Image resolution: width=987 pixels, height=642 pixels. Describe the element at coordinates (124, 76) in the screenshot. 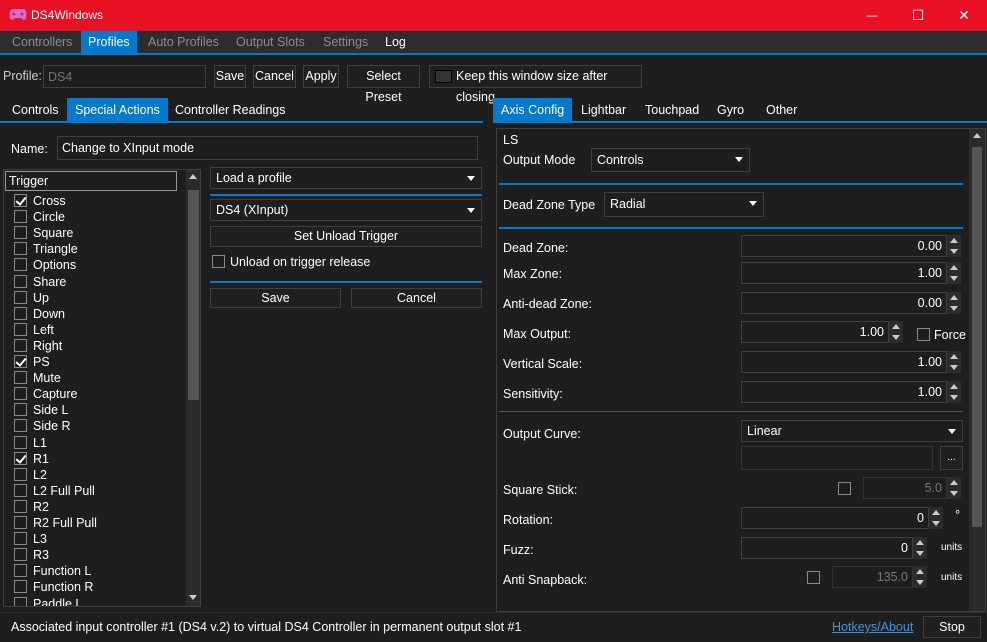

I see `profile-name-input` at that location.